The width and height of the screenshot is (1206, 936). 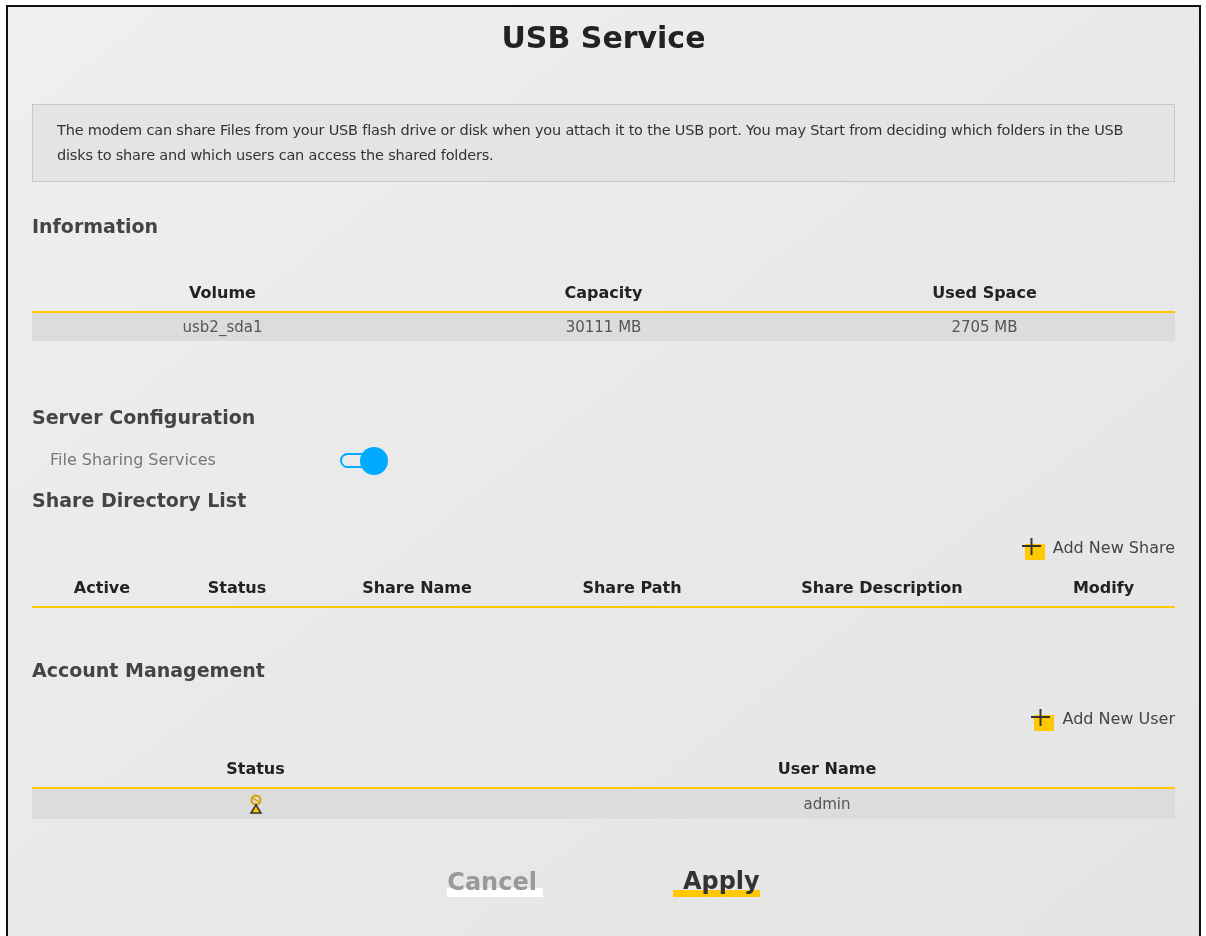 I want to click on column-header: User Name, so click(x=827, y=768).